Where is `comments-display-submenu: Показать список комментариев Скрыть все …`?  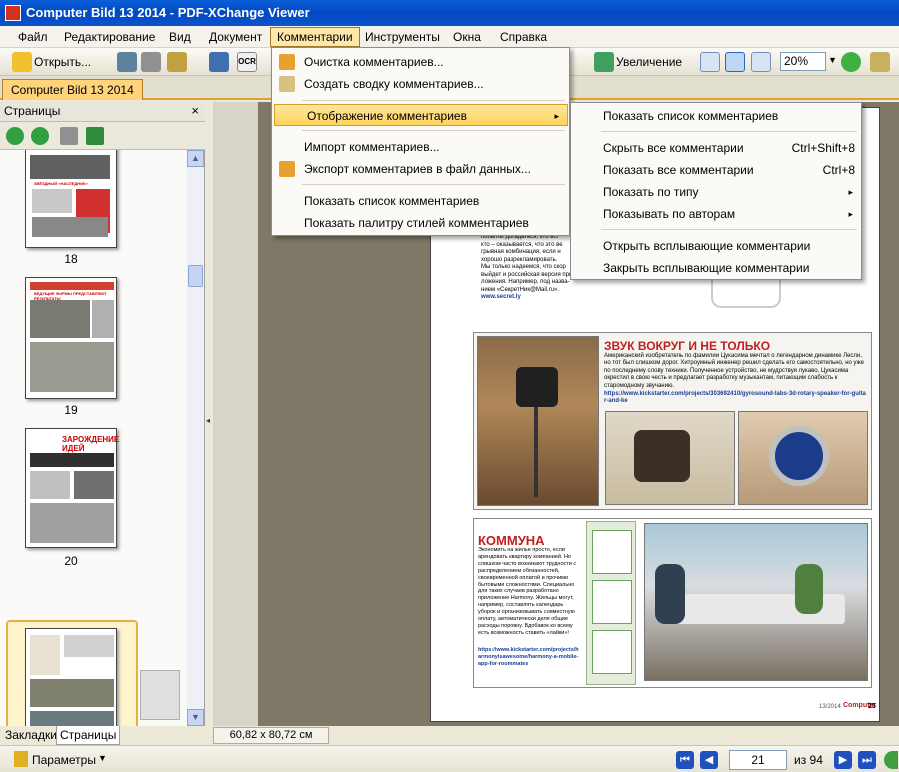
comments-display-submenu: Показать список комментариев Скрыть все … is located at coordinates (716, 191).